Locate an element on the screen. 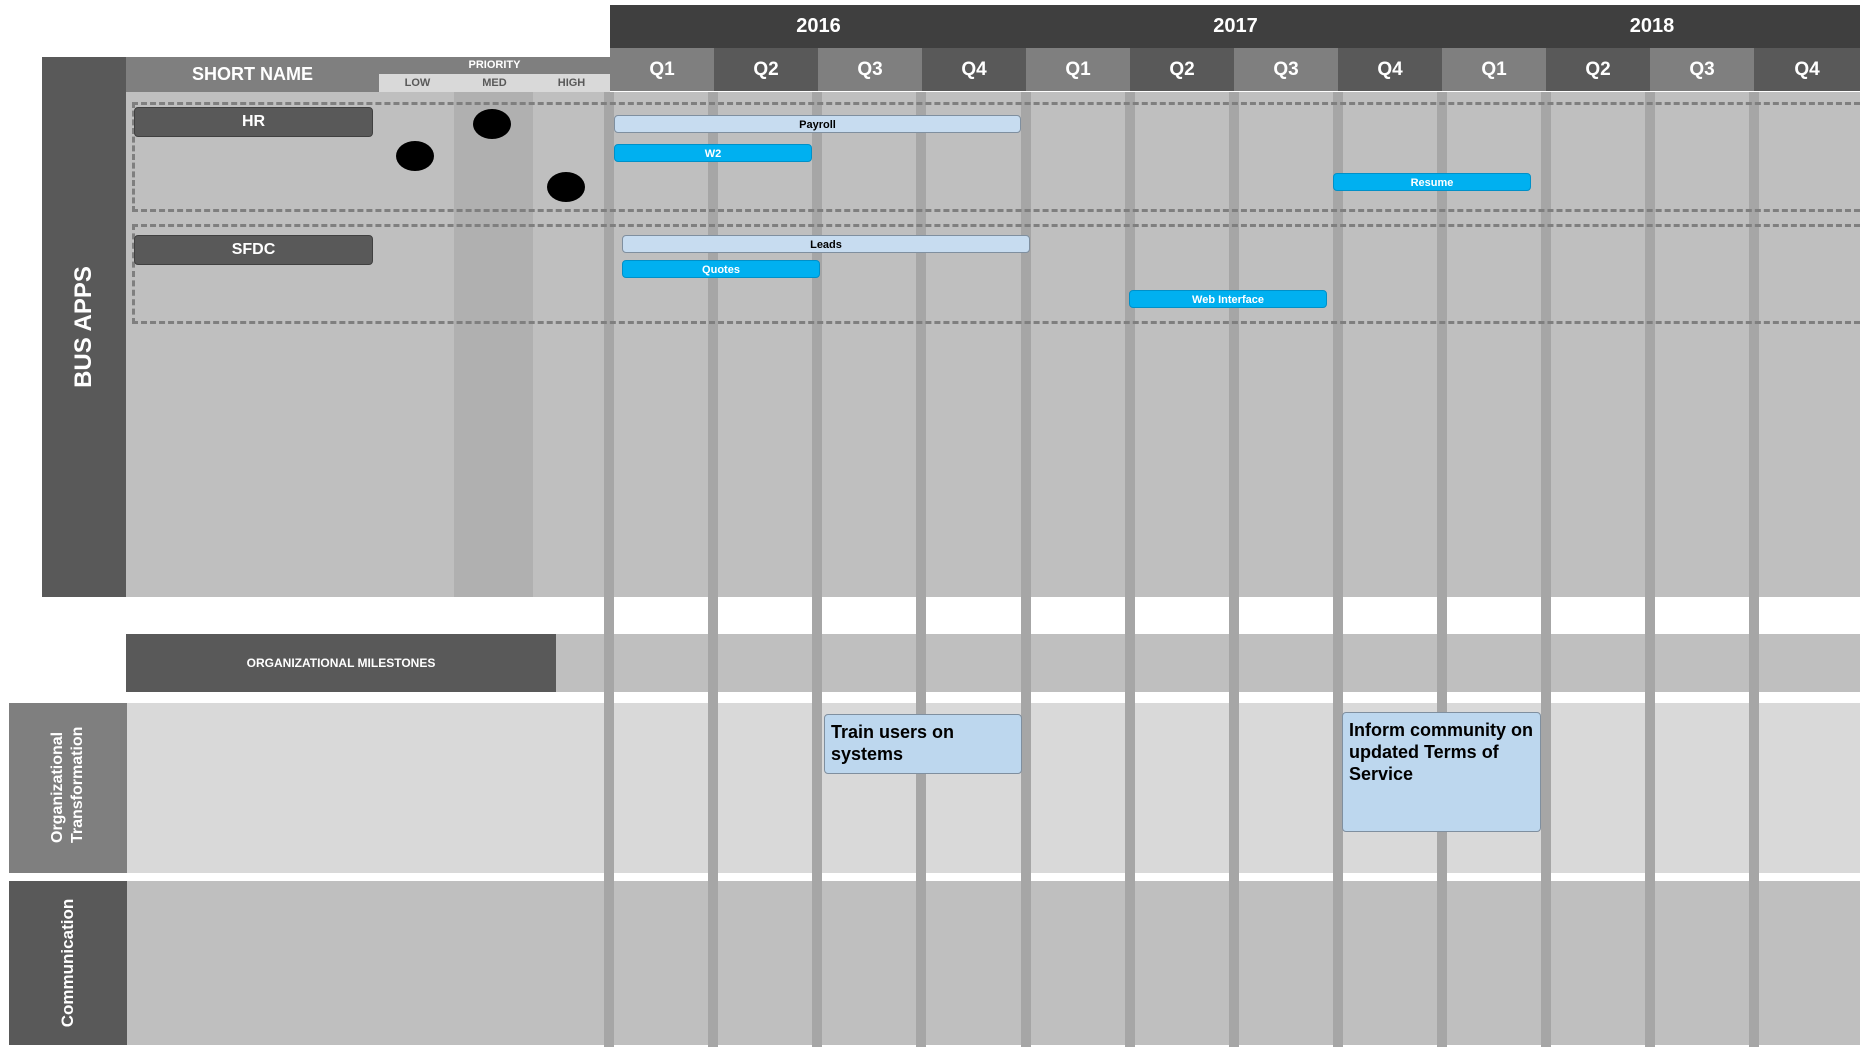 This screenshot has width=1860, height=1047. bar-w2: W2 is located at coordinates (713, 153).